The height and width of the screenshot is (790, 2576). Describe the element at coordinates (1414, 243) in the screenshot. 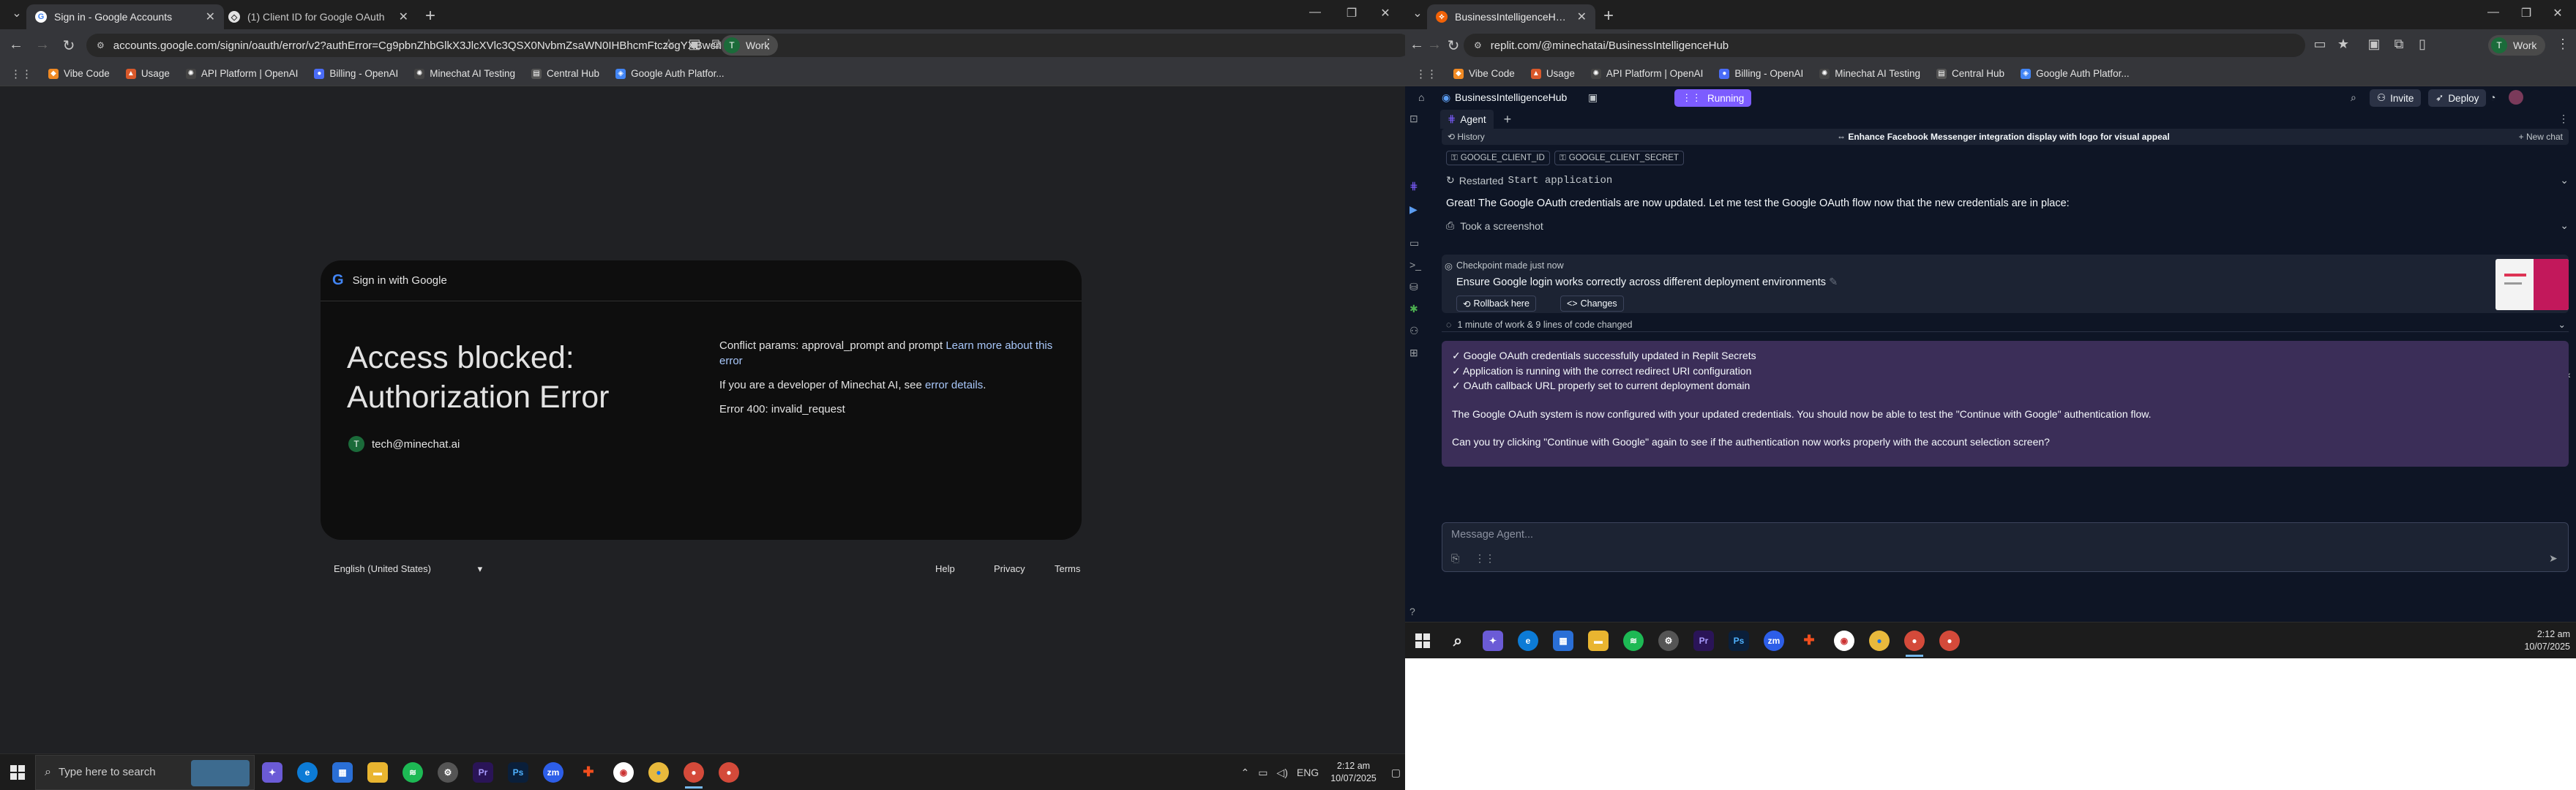

I see `console-icon: ▭` at that location.